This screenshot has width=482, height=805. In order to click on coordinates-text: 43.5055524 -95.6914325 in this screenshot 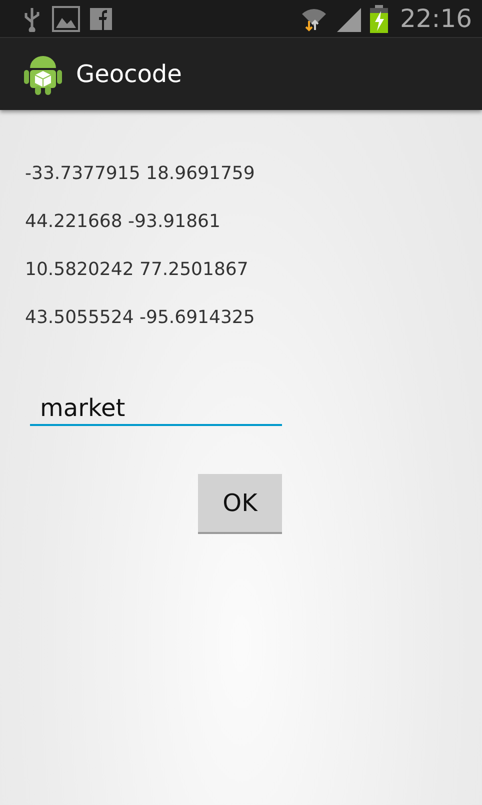, I will do `click(140, 318)`.